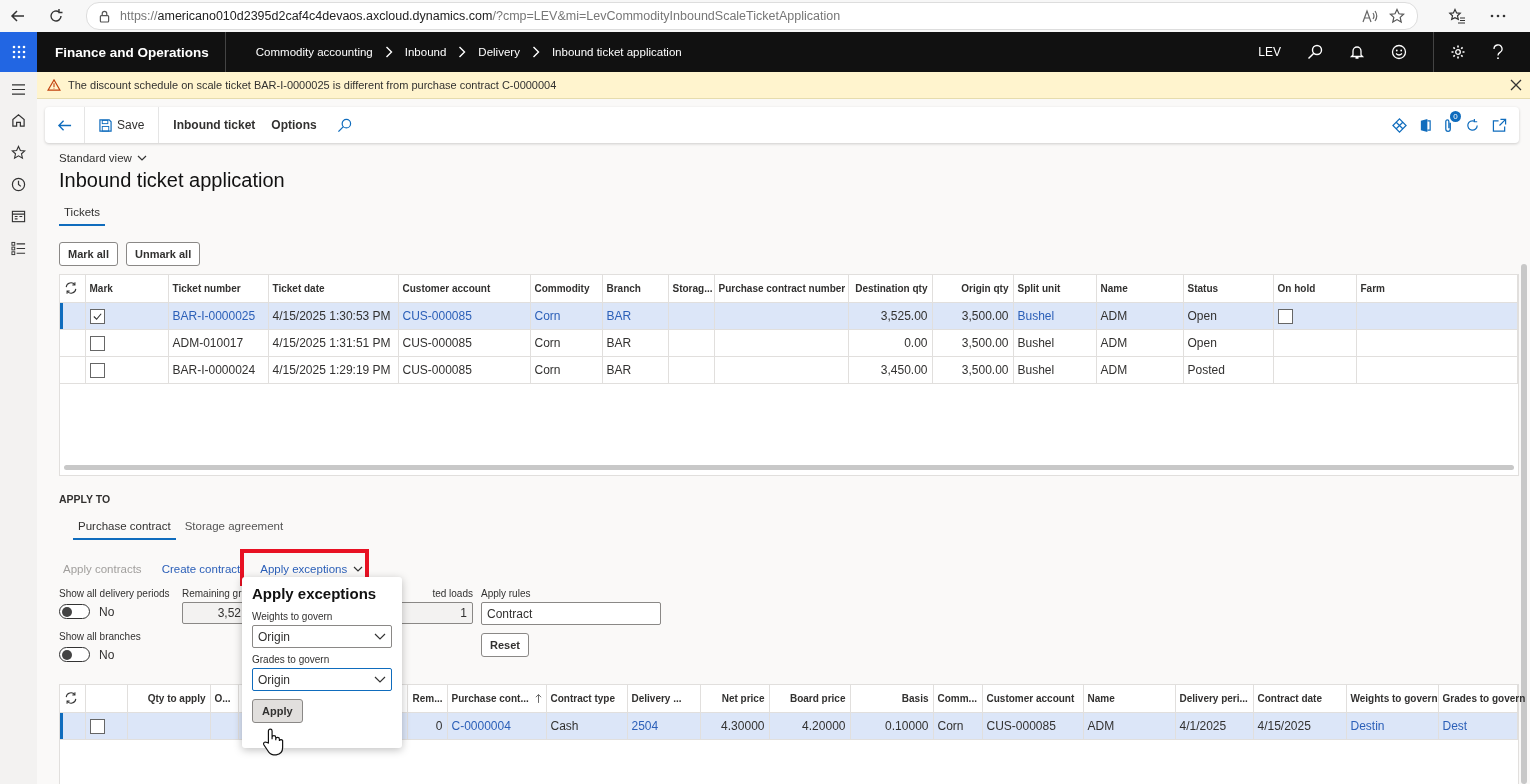 This screenshot has height=784, width=1530. I want to click on favorites-list-icon, so click(1457, 16).